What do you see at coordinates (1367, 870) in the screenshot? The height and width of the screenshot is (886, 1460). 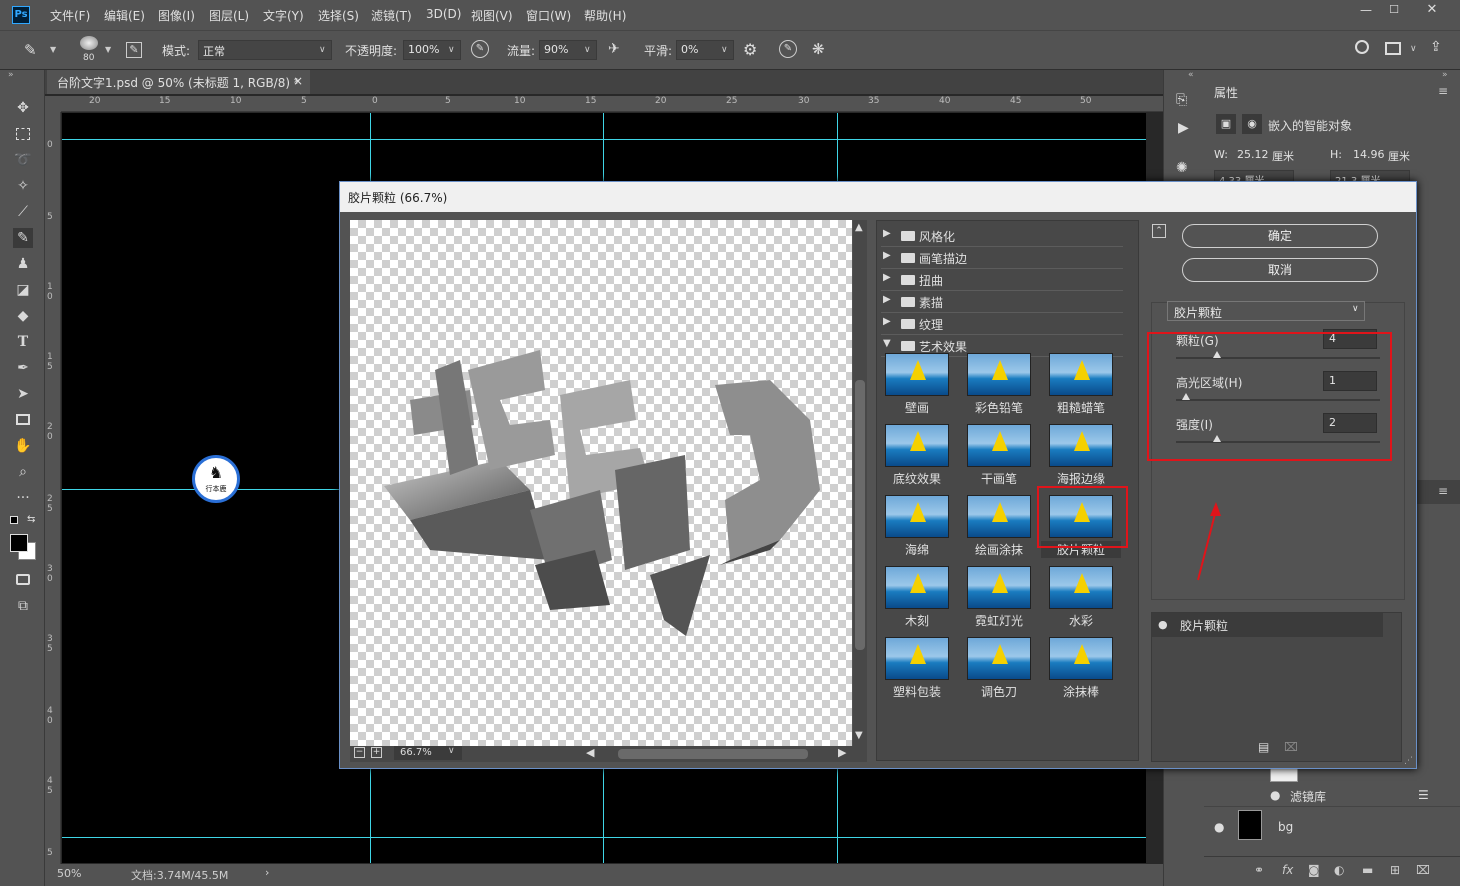 I see `folder-icon: ▬` at bounding box center [1367, 870].